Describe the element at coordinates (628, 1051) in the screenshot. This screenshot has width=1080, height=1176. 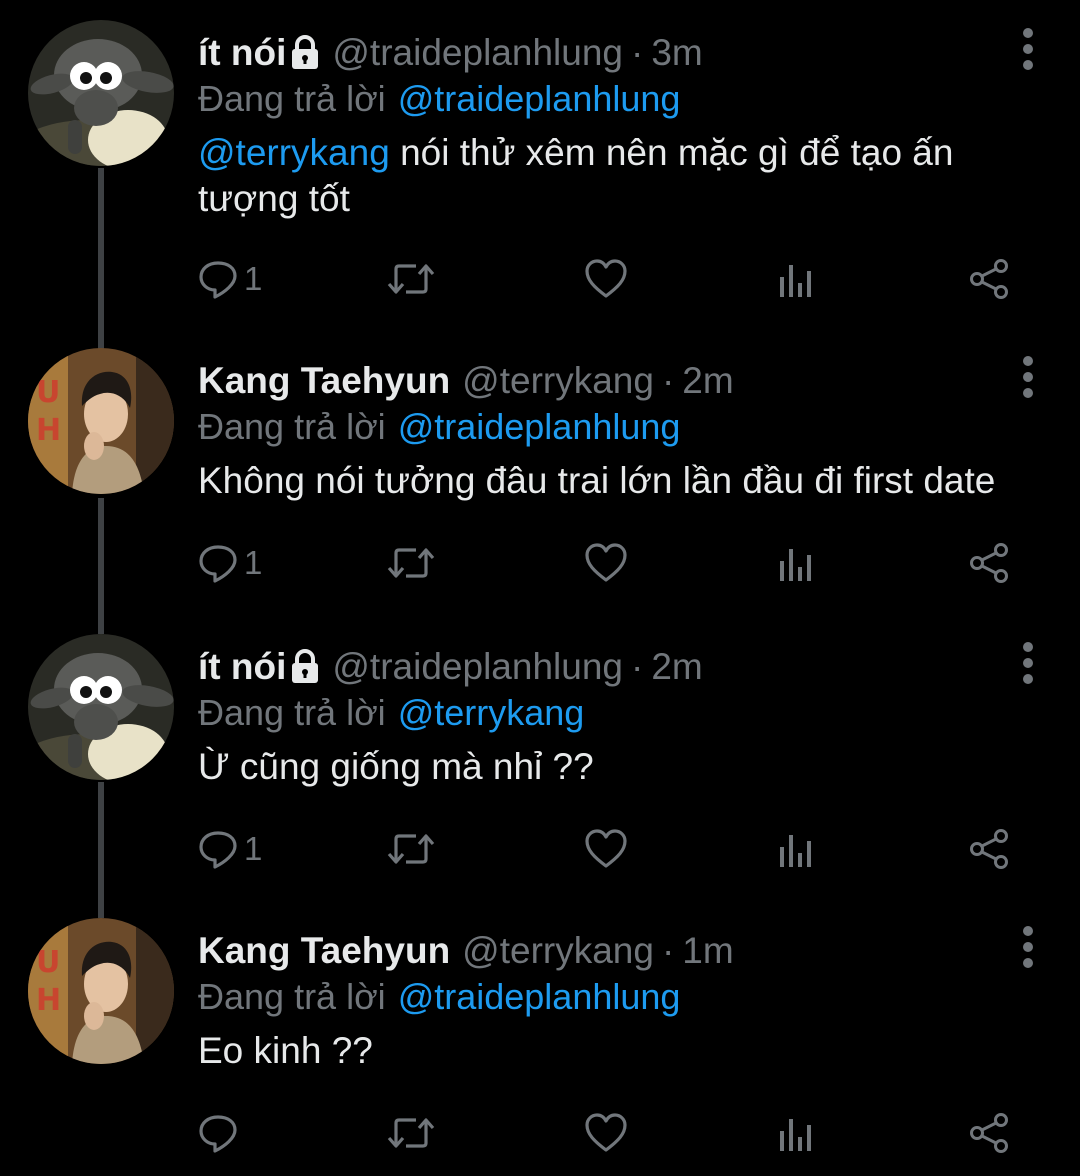
I see `tweet-text: Eo kinh ??` at that location.